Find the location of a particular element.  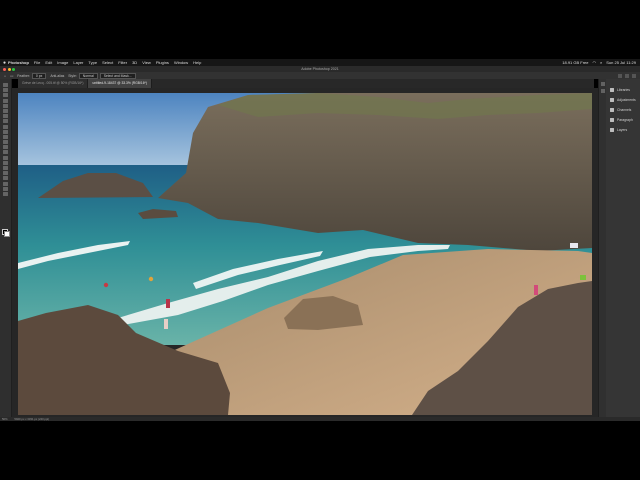

clone-stamp-tool-icon is located at coordinates (5, 131).